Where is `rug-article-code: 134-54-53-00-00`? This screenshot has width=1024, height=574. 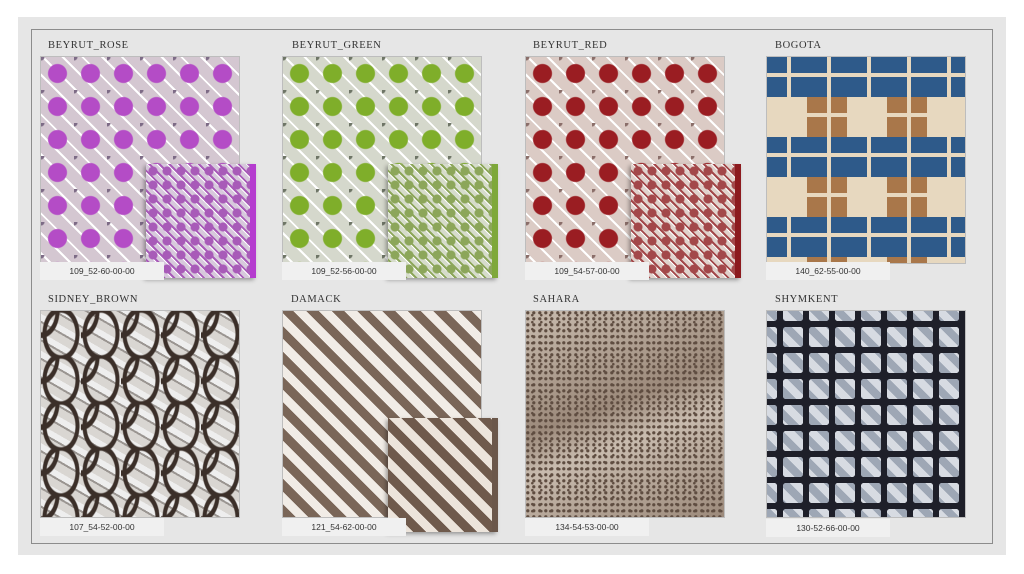 rug-article-code: 134-54-53-00-00 is located at coordinates (587, 527).